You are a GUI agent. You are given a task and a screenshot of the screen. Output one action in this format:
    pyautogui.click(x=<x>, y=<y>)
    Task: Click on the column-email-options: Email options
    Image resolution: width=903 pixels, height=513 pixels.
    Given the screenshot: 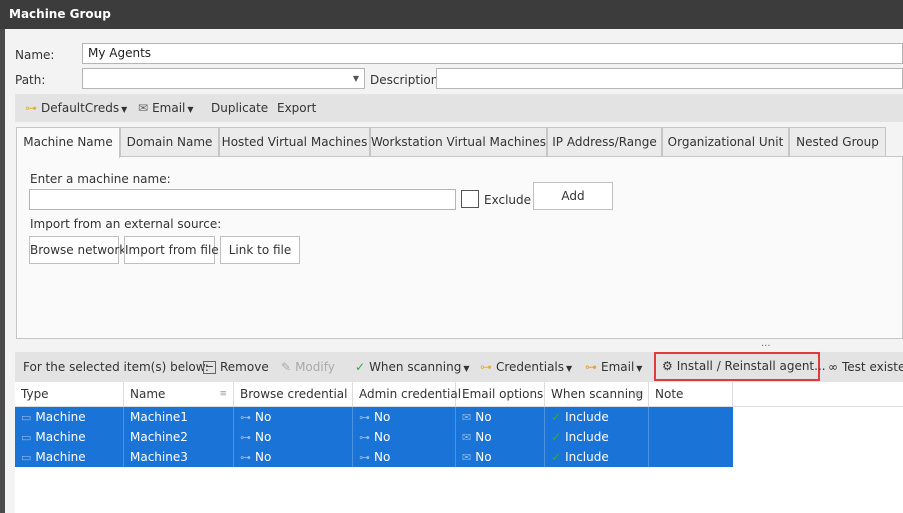 What is the action you would take?
    pyautogui.click(x=500, y=394)
    